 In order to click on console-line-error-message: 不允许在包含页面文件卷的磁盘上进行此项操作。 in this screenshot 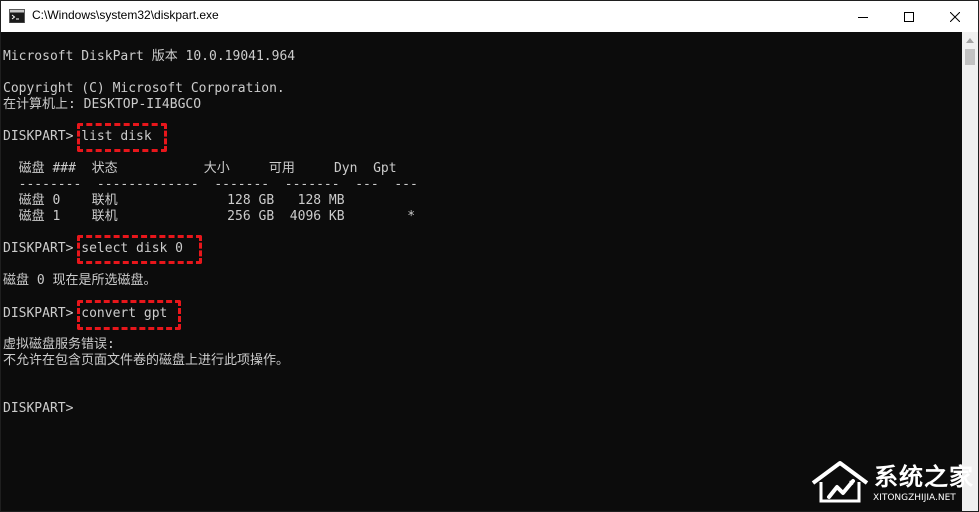, I will do `click(146, 360)`.